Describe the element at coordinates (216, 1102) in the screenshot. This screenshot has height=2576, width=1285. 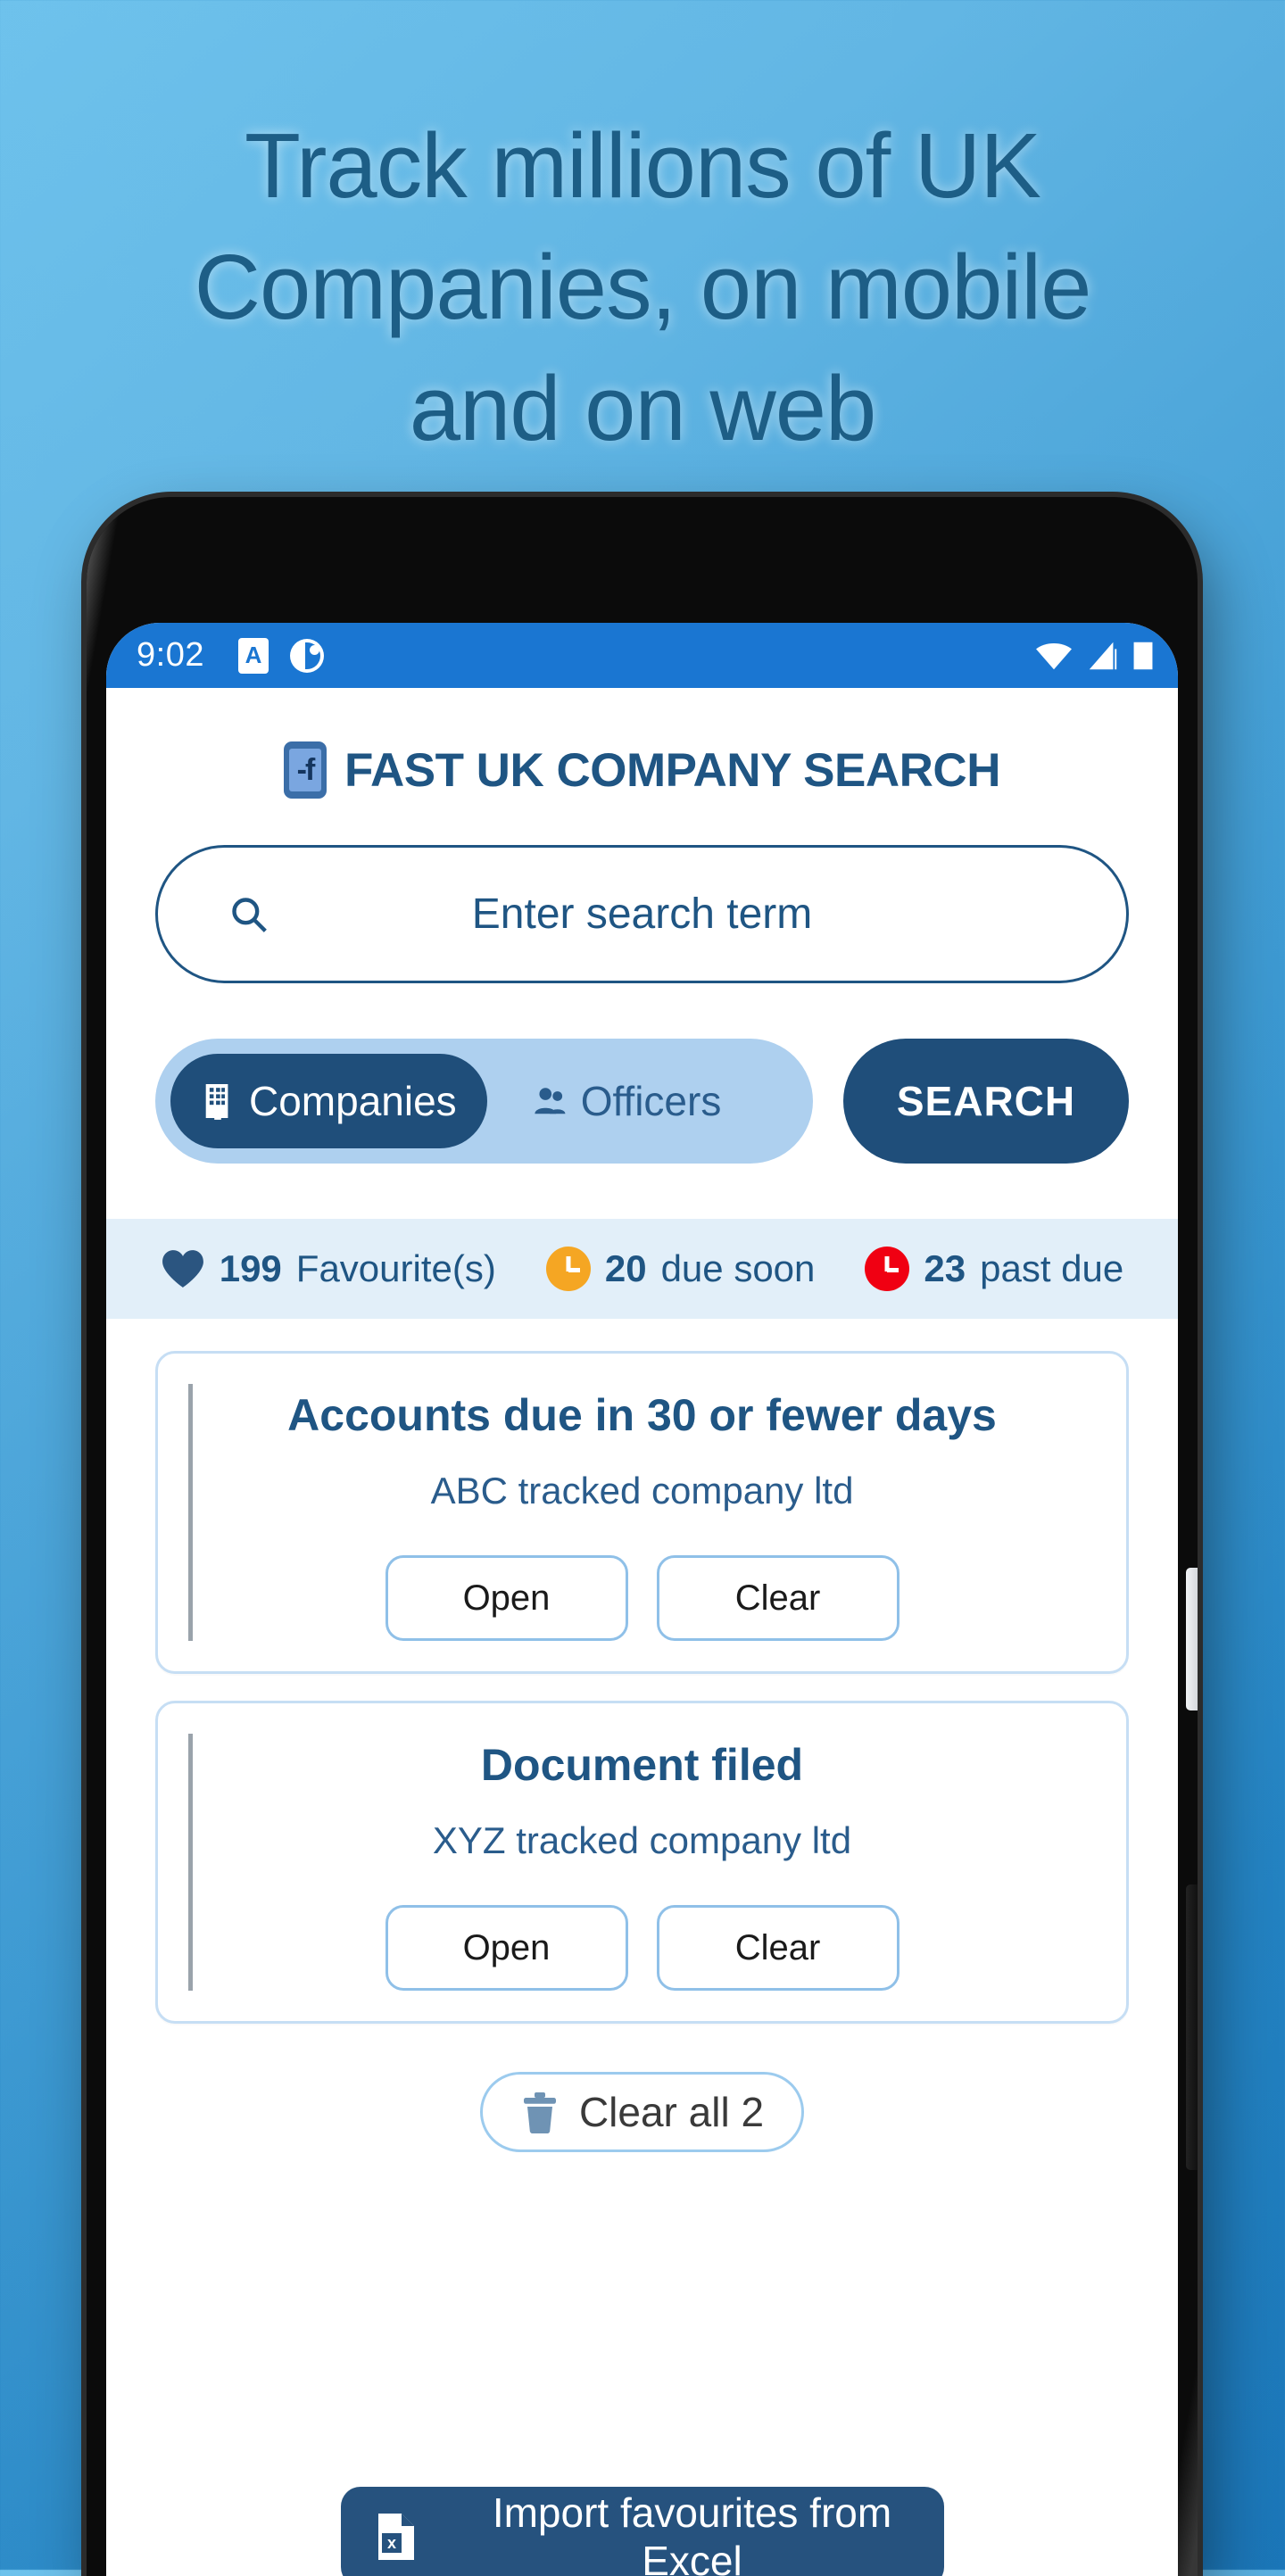
I see `building-icon` at that location.